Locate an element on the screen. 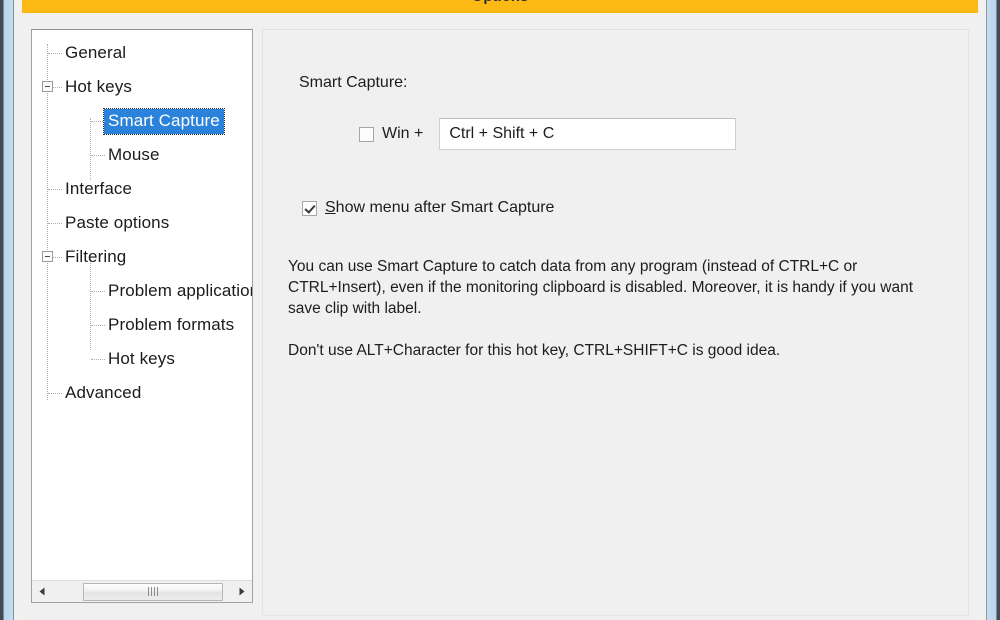 This screenshot has width=1000, height=620. show-menu-row: Show menu after Smart Capture is located at coordinates (428, 208).